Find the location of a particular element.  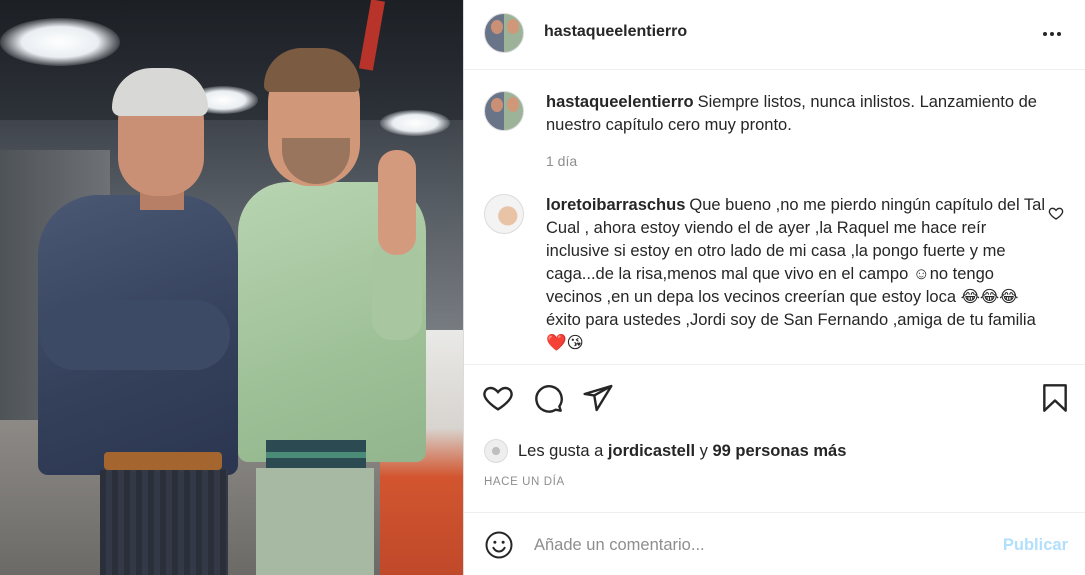

emoji-icon is located at coordinates (499, 545).